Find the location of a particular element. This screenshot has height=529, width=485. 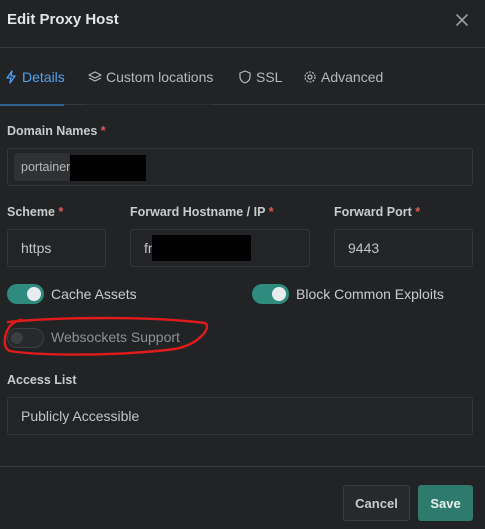

shield-icon is located at coordinates (245, 77).